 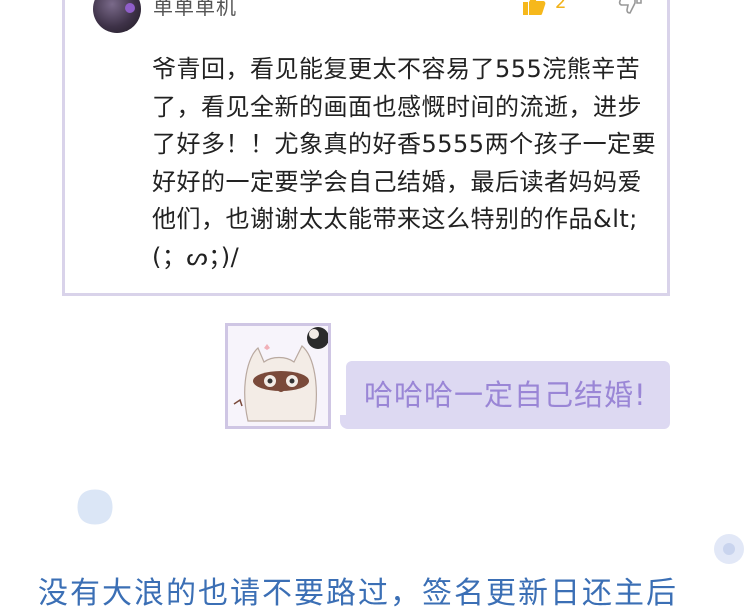 What do you see at coordinates (534, 8) in the screenshot?
I see `thumbs-up-icon` at bounding box center [534, 8].